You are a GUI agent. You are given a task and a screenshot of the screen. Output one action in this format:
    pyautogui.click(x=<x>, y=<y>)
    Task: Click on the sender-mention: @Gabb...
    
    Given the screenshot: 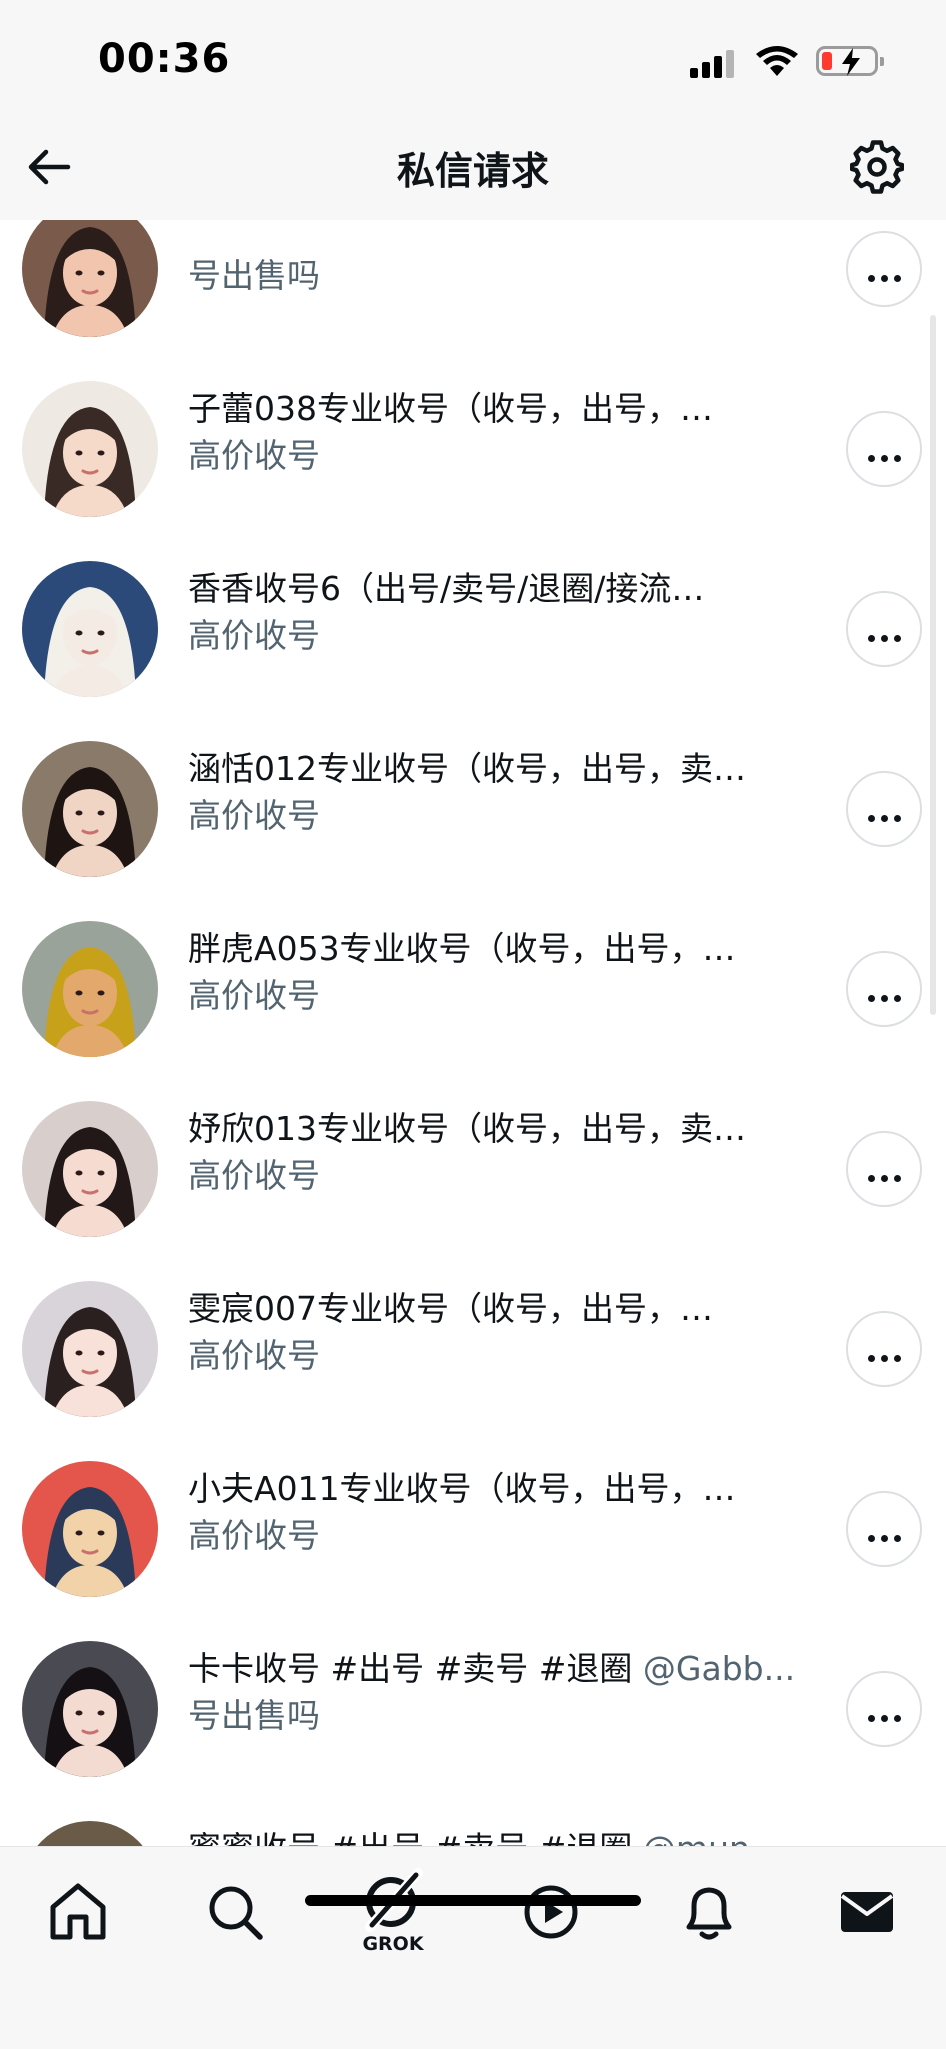 What is the action you would take?
    pyautogui.click(x=719, y=1668)
    